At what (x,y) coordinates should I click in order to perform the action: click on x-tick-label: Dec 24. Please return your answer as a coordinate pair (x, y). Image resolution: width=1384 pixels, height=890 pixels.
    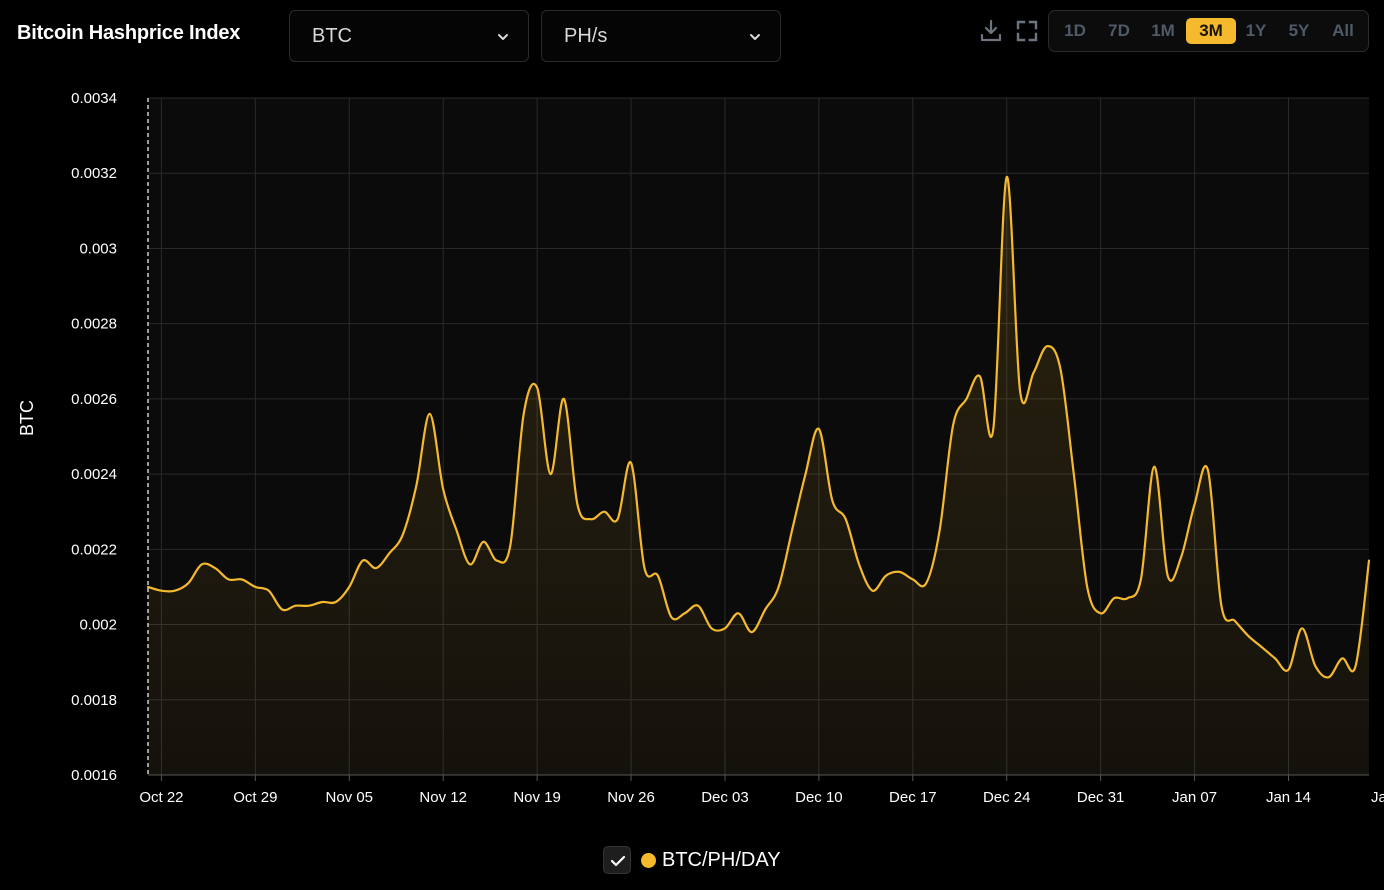
    Looking at the image, I should click on (1007, 797).